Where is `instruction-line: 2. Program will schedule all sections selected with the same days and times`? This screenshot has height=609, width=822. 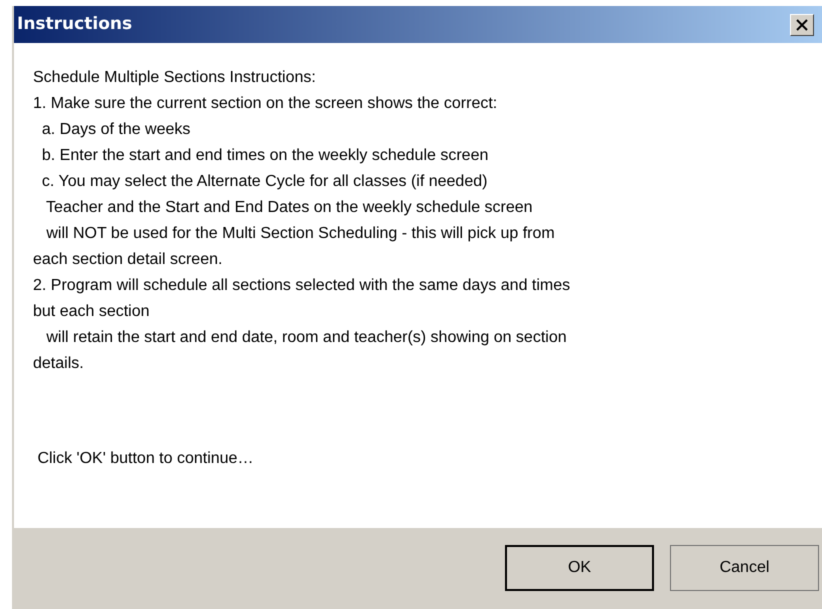
instruction-line: 2. Program will schedule all sections selected with the same days and times is located at coordinates (301, 286).